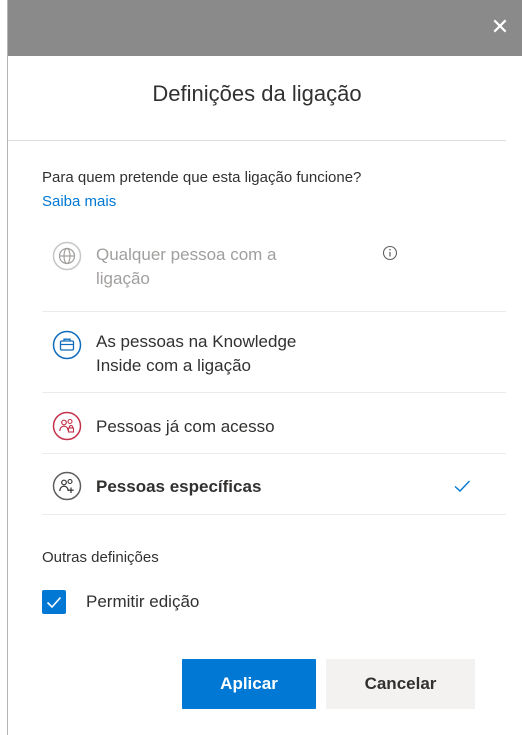 The height and width of the screenshot is (735, 522). Describe the element at coordinates (400, 684) in the screenshot. I see `cancel-button: Cancelar` at that location.